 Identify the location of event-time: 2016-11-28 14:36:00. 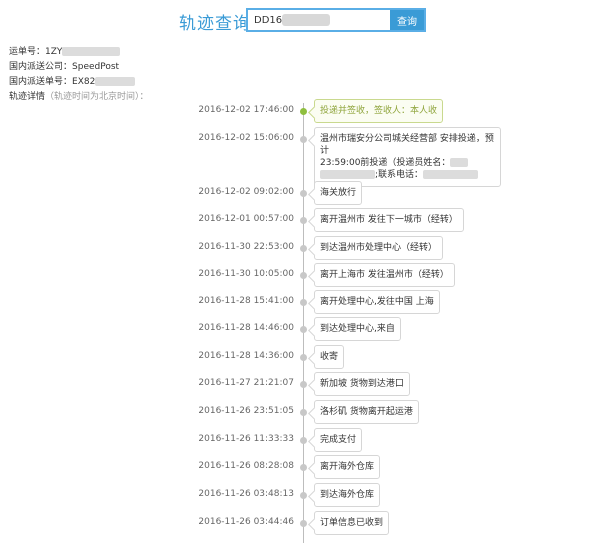
(246, 356).